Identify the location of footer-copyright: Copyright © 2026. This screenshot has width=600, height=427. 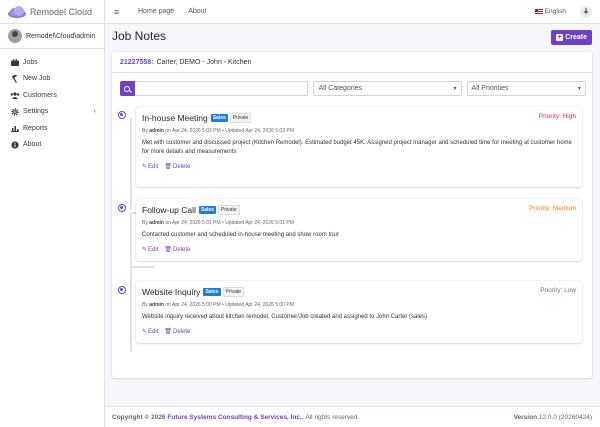
(139, 417).